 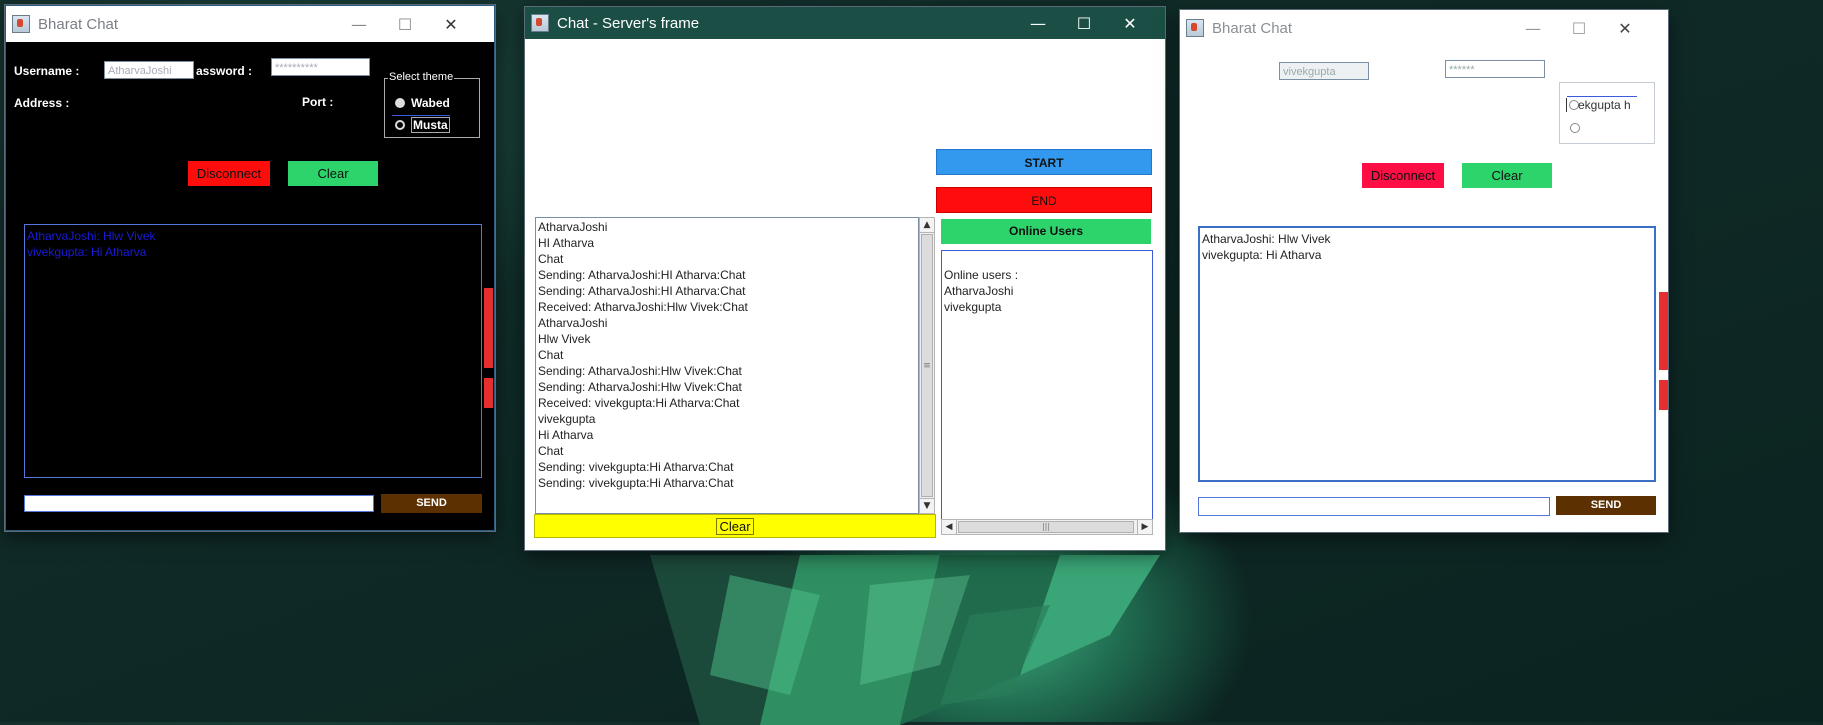 I want to click on password-field: ******, so click(x=1495, y=69).